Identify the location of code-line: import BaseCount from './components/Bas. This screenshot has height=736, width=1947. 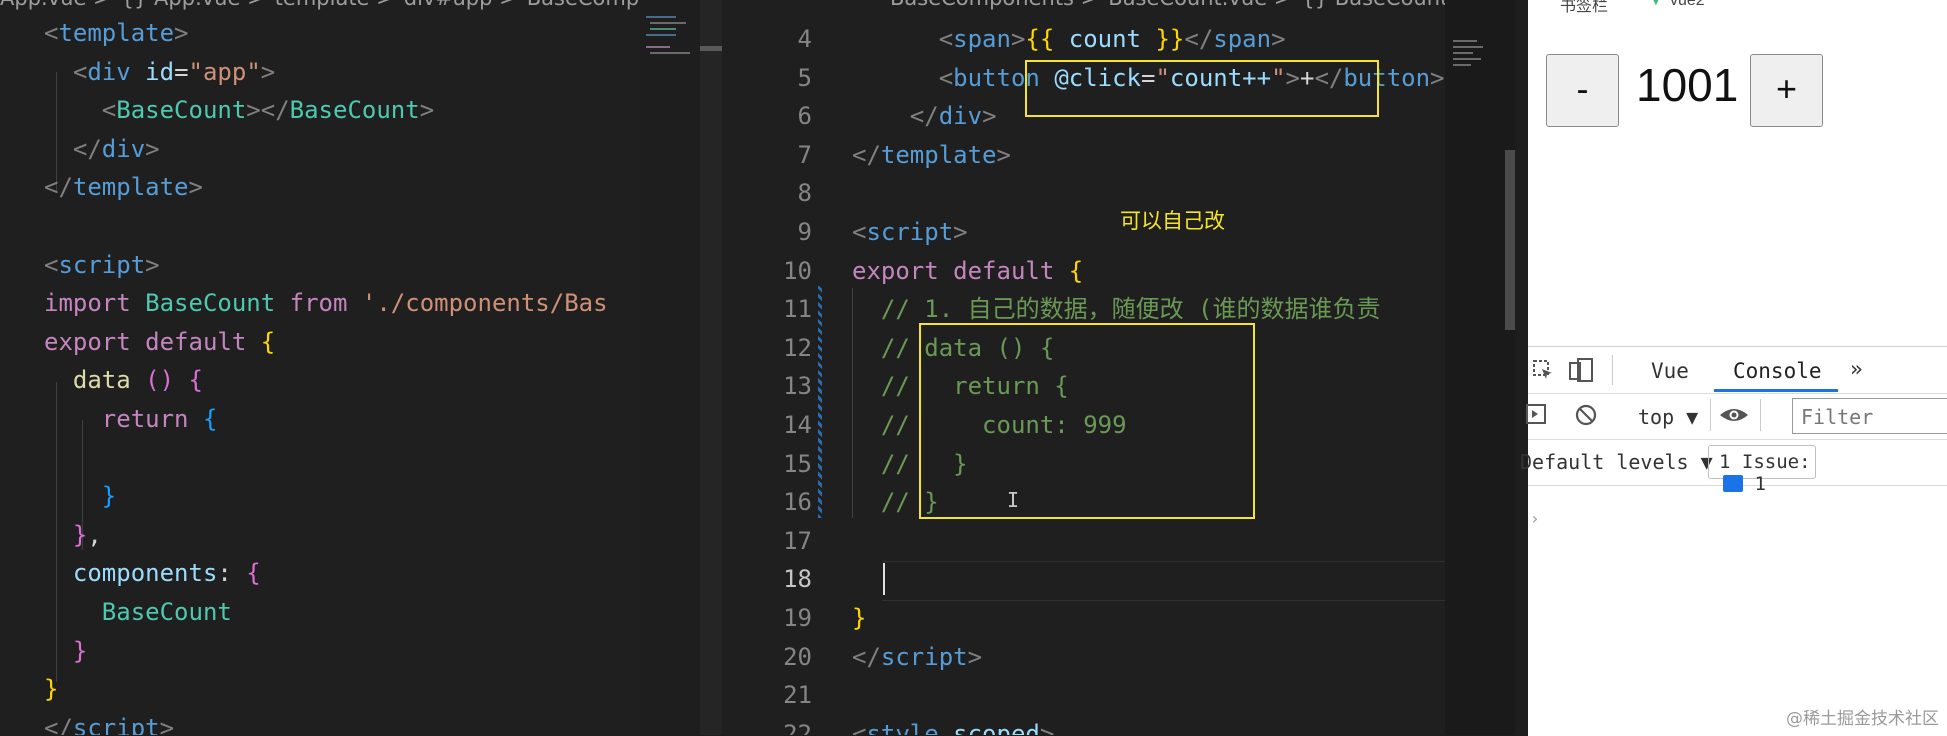
(326, 303).